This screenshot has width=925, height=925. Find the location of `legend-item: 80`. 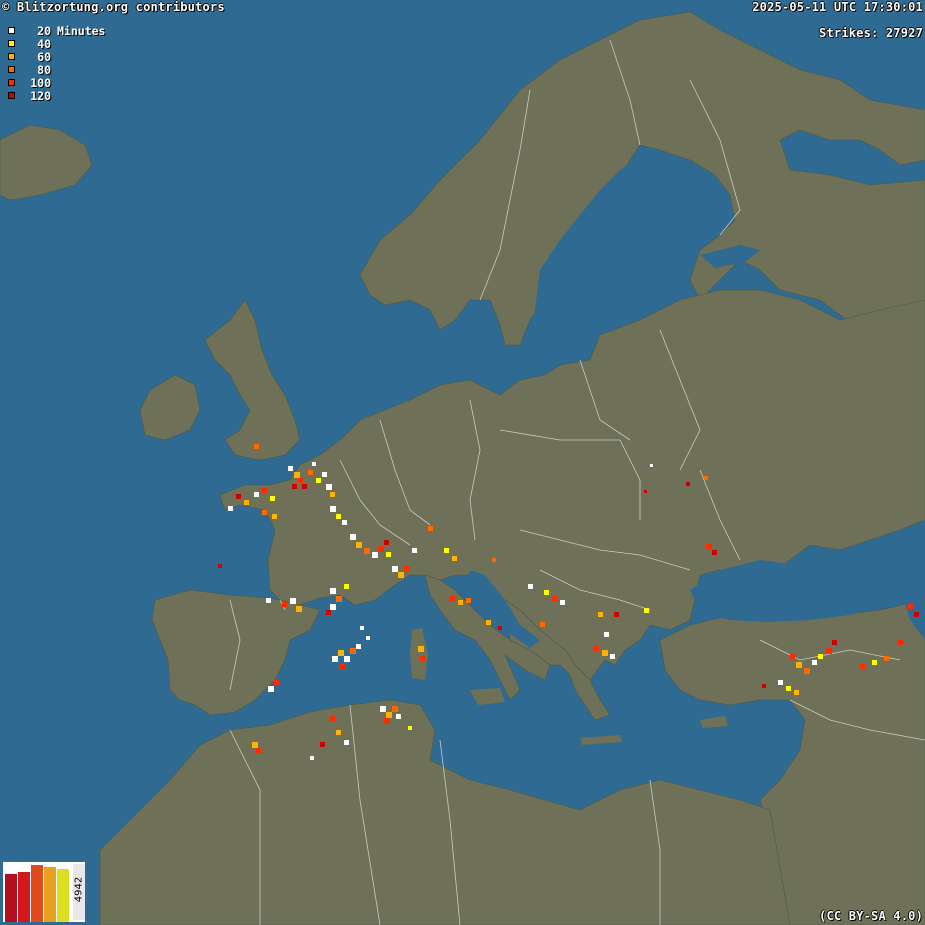

legend-item: 80 is located at coordinates (56, 69).